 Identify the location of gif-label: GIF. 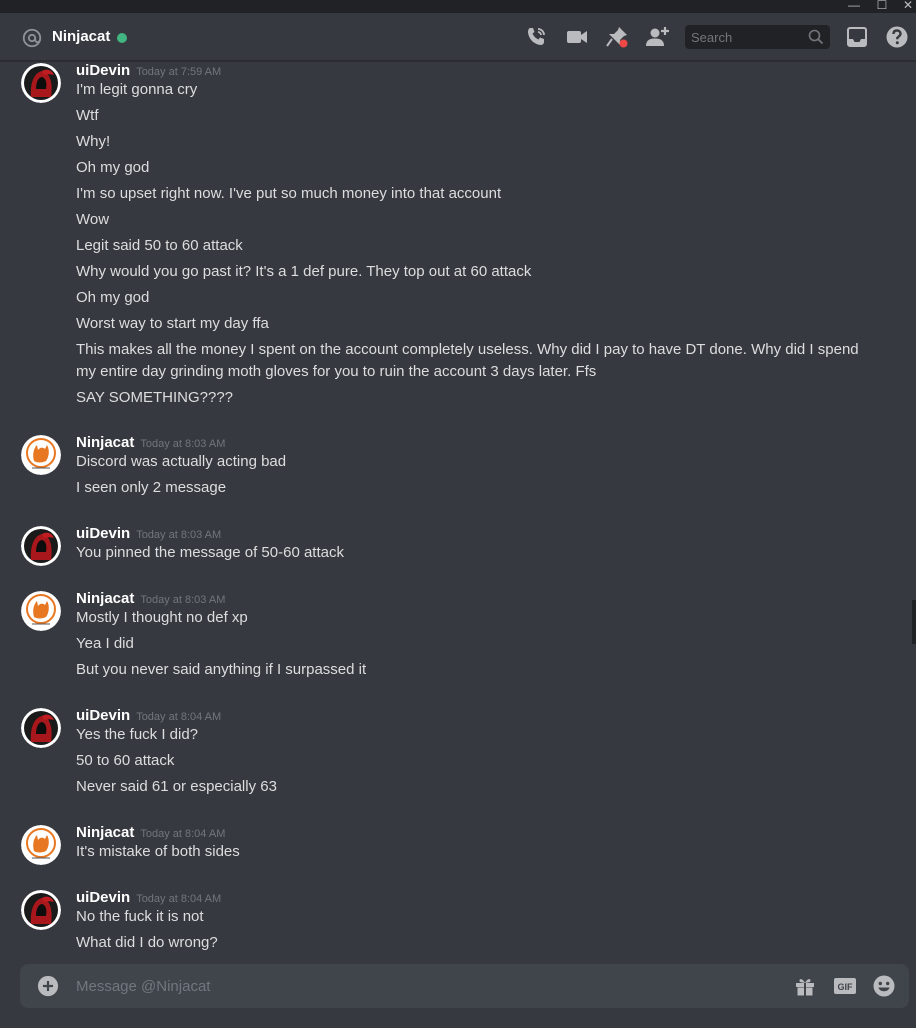
(846, 987).